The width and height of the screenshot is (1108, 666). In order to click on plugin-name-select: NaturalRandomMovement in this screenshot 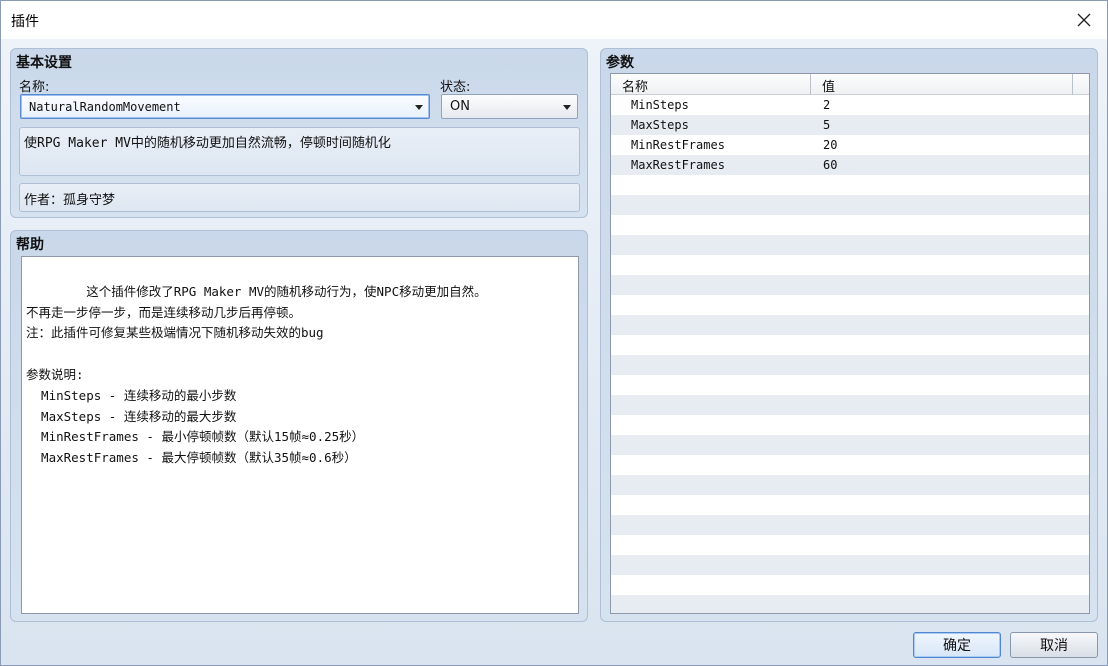, I will do `click(225, 106)`.